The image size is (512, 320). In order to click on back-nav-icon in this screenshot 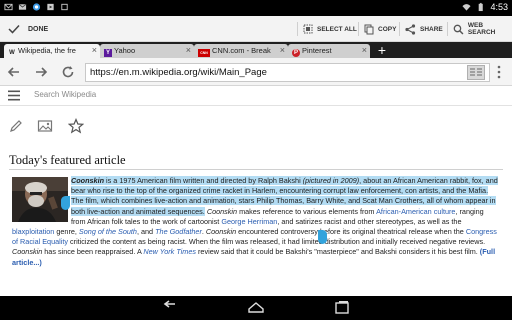, I will do `click(169, 308)`.